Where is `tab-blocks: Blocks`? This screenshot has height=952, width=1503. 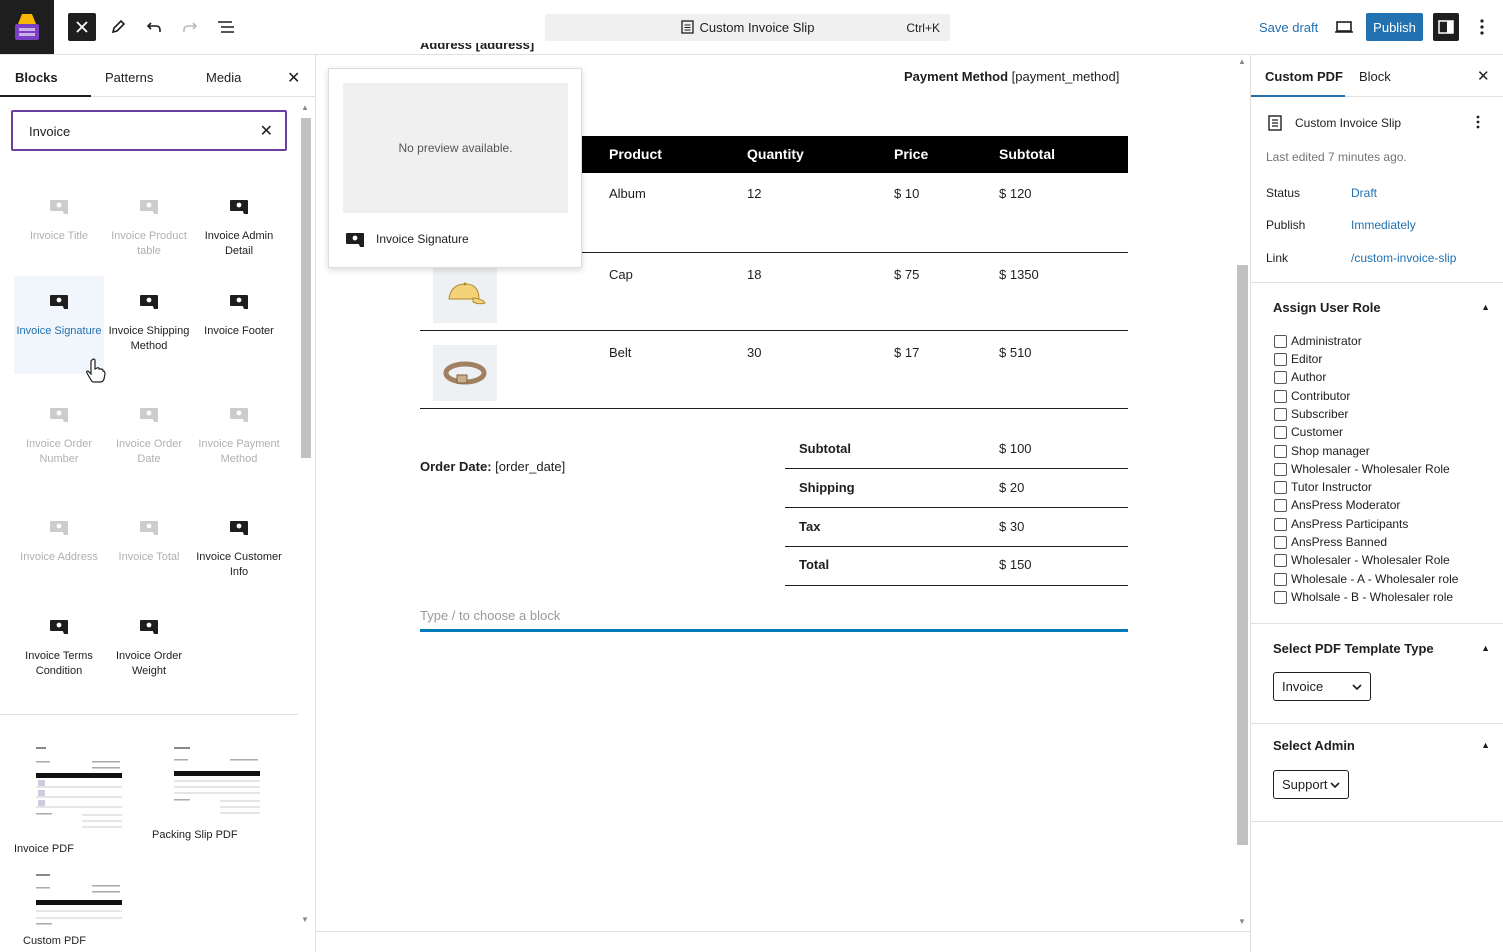 tab-blocks: Blocks is located at coordinates (36, 77).